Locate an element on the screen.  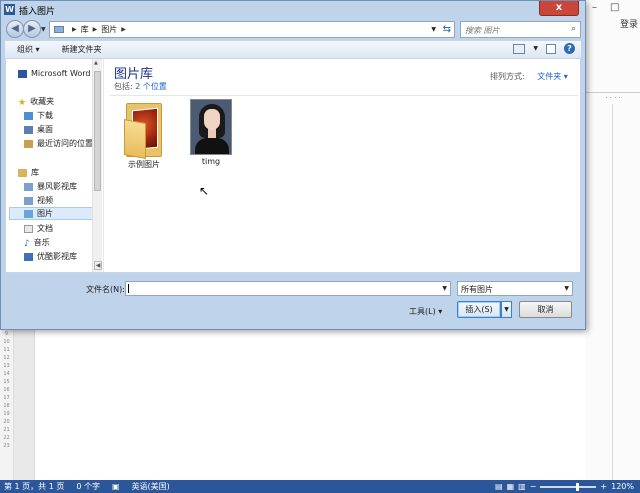
zoom-slider-thumb is located at coordinates (578, 486).